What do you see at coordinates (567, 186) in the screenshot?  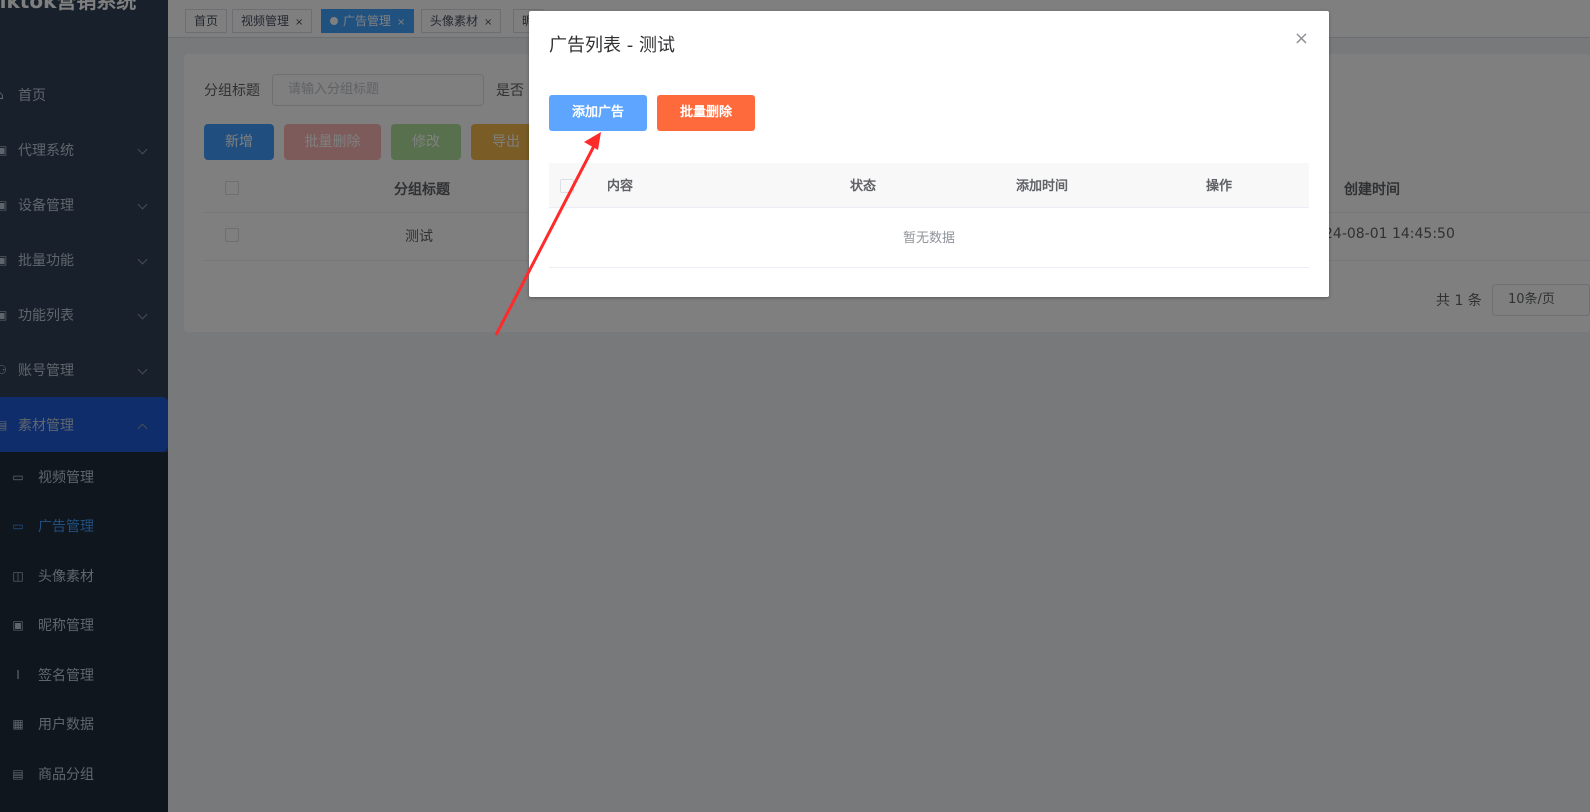 I see `dialog-select-all-checkbox` at bounding box center [567, 186].